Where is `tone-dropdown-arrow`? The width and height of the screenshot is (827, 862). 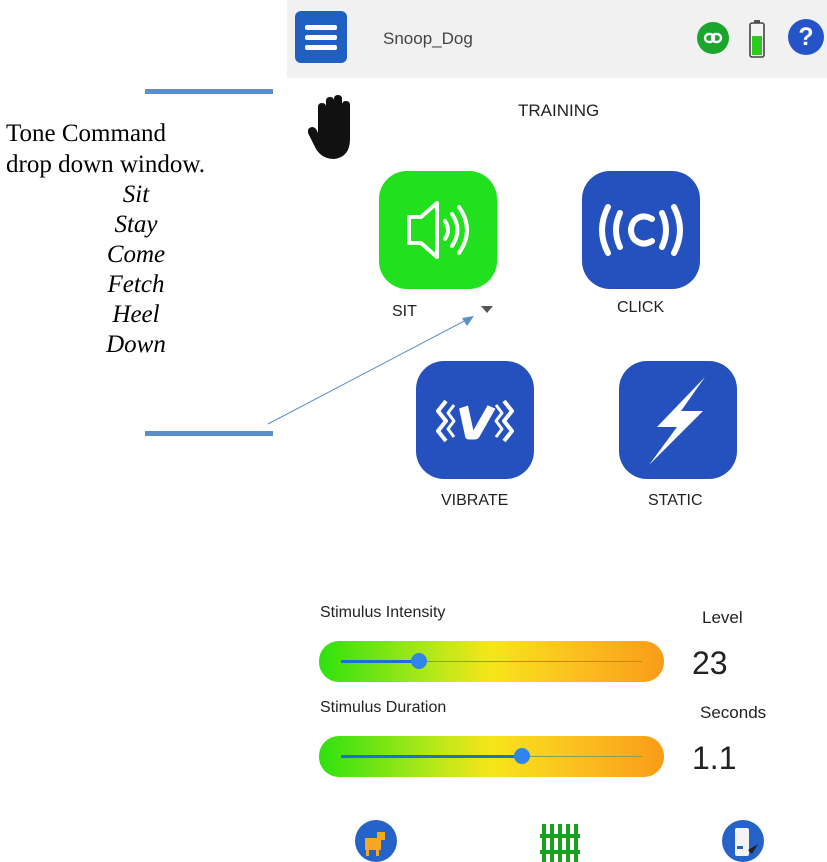
tone-dropdown-arrow is located at coordinates (487, 309).